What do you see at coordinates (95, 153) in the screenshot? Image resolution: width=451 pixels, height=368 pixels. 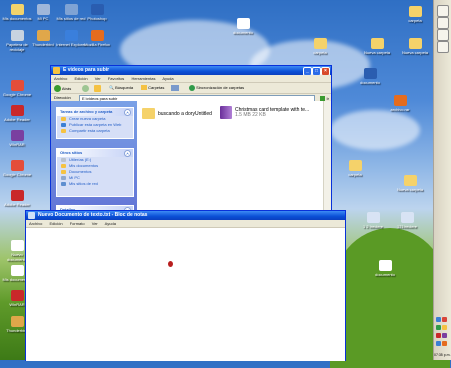 I see `panel-header: Otros sitios ˄` at bounding box center [95, 153].